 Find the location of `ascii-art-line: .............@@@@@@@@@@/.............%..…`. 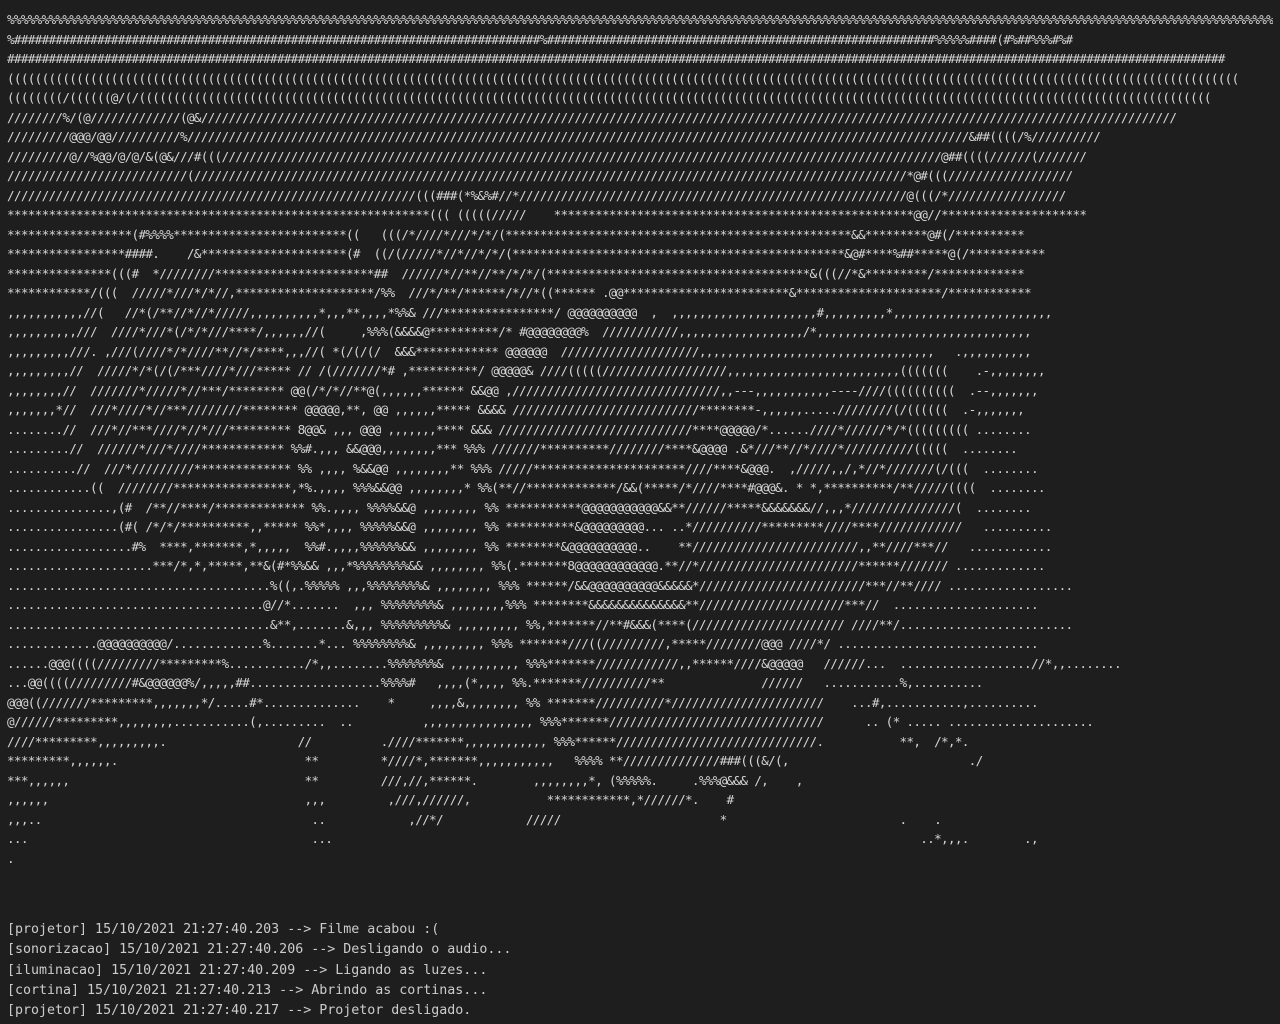

ascii-art-line: .............@@@@@@@@@@/.............%..… is located at coordinates (523, 643).